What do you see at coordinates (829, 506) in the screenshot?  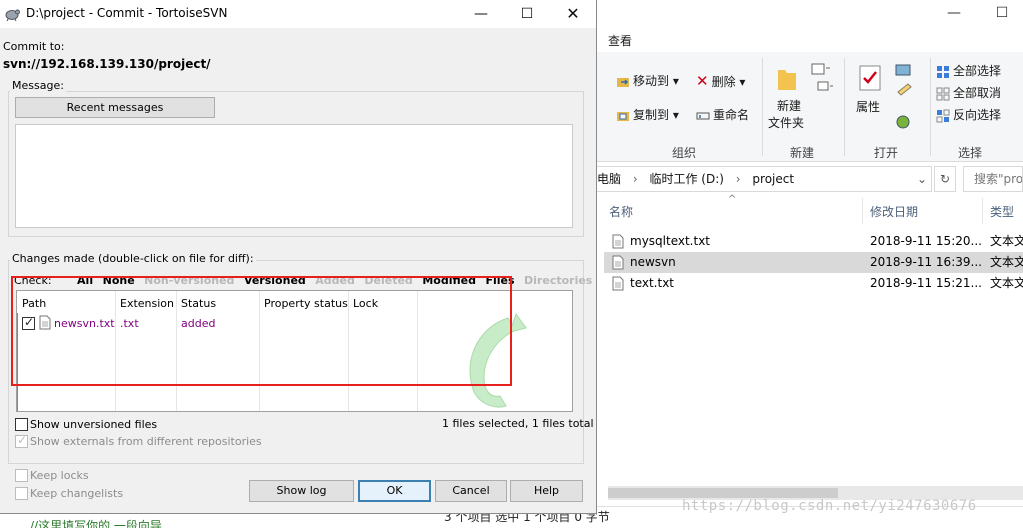 I see `watermark: https://blog.csdn.net/yi247630676` at bounding box center [829, 506].